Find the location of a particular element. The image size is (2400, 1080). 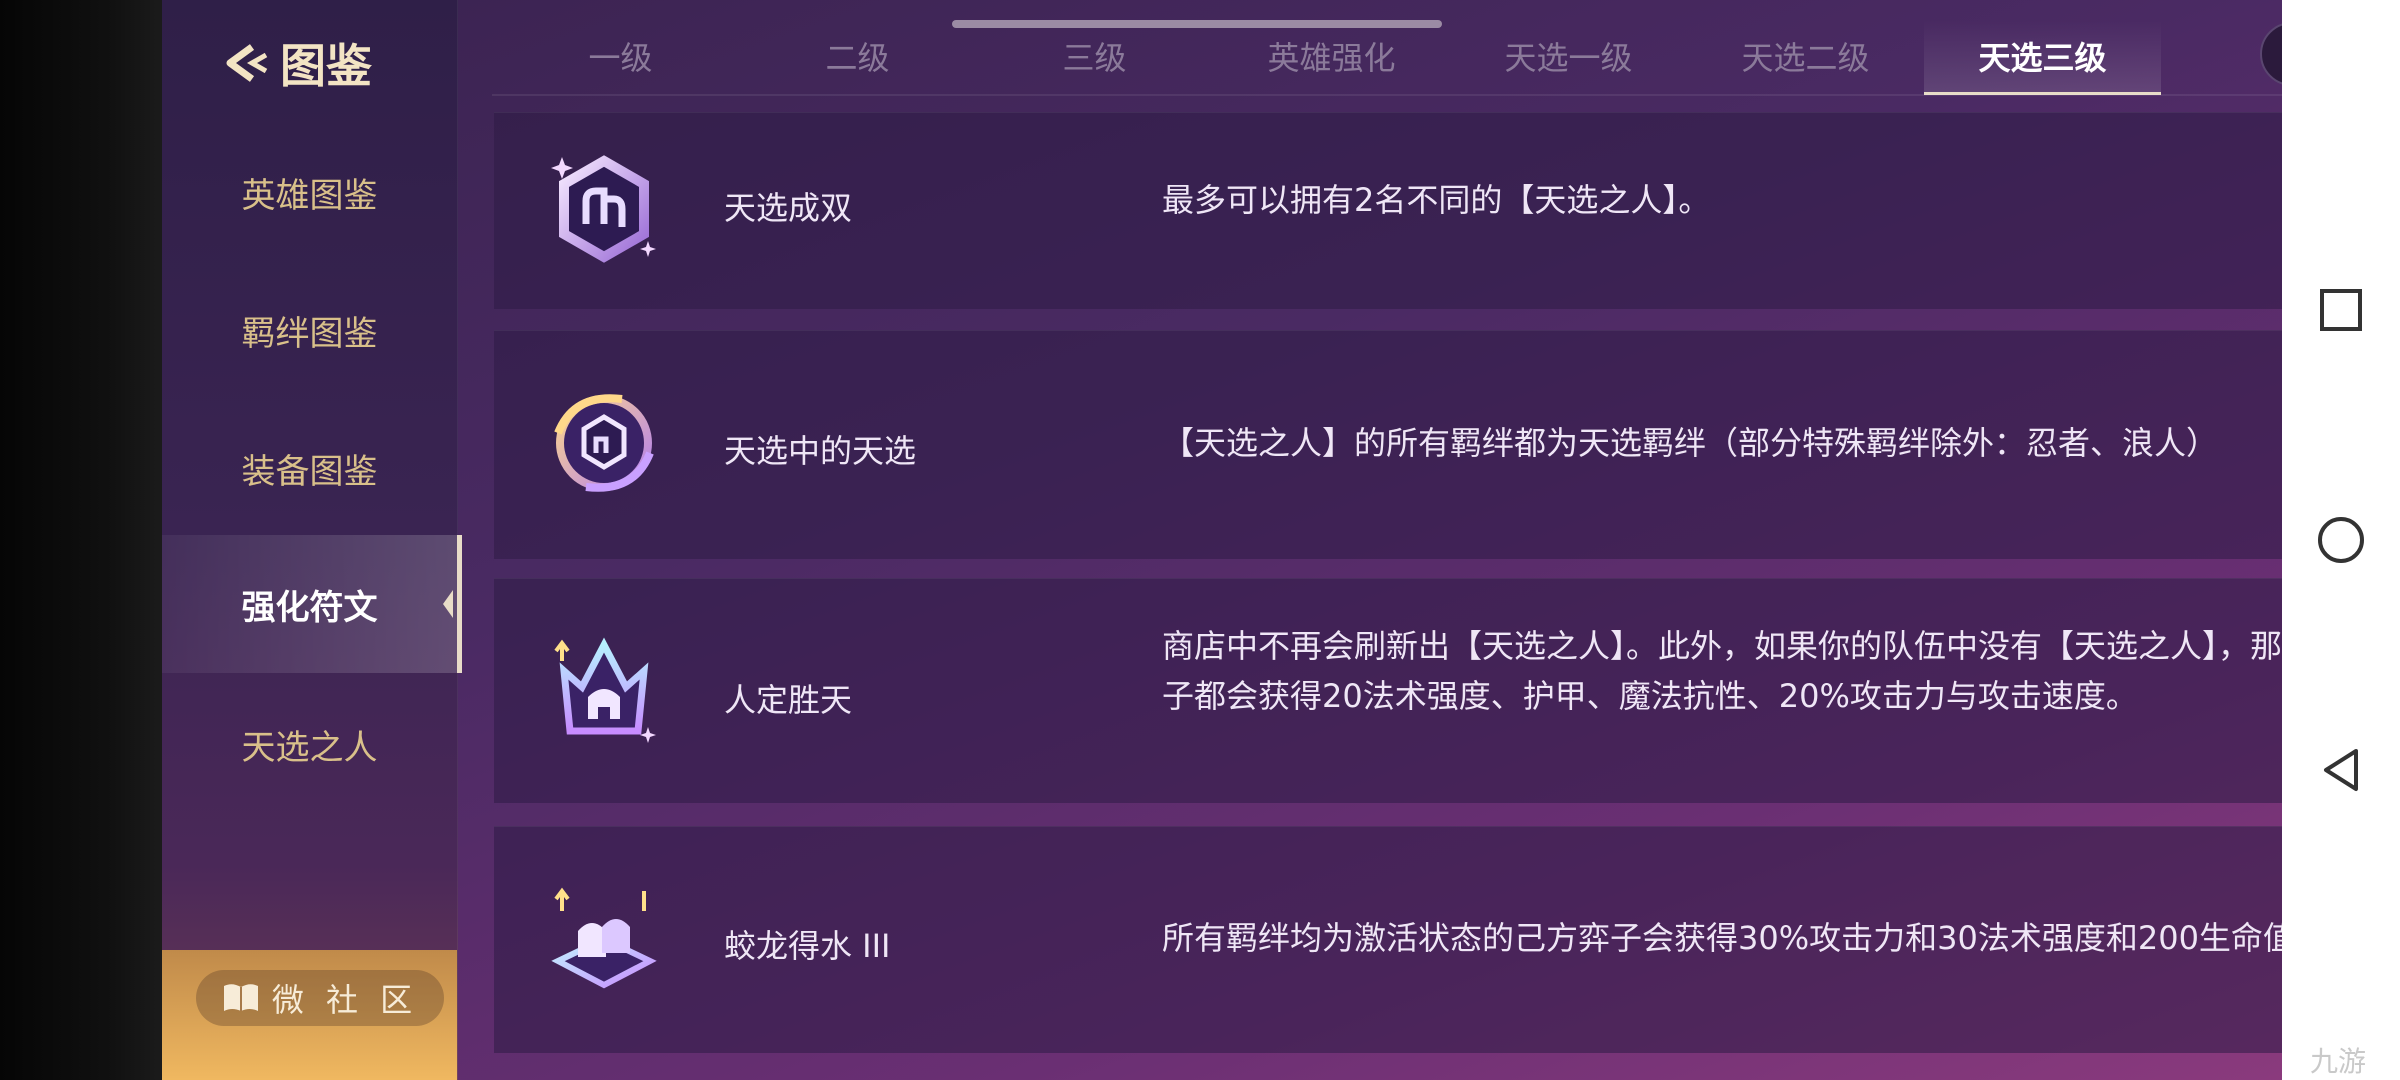

tab-label: 三级 is located at coordinates (1094, 58).